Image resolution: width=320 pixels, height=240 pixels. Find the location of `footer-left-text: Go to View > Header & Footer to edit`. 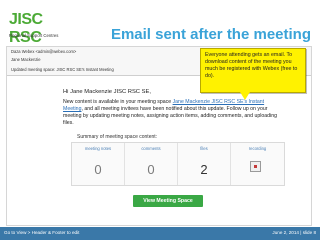

footer-left-text: Go to View > Header & Footer to edit is located at coordinates (42, 232).